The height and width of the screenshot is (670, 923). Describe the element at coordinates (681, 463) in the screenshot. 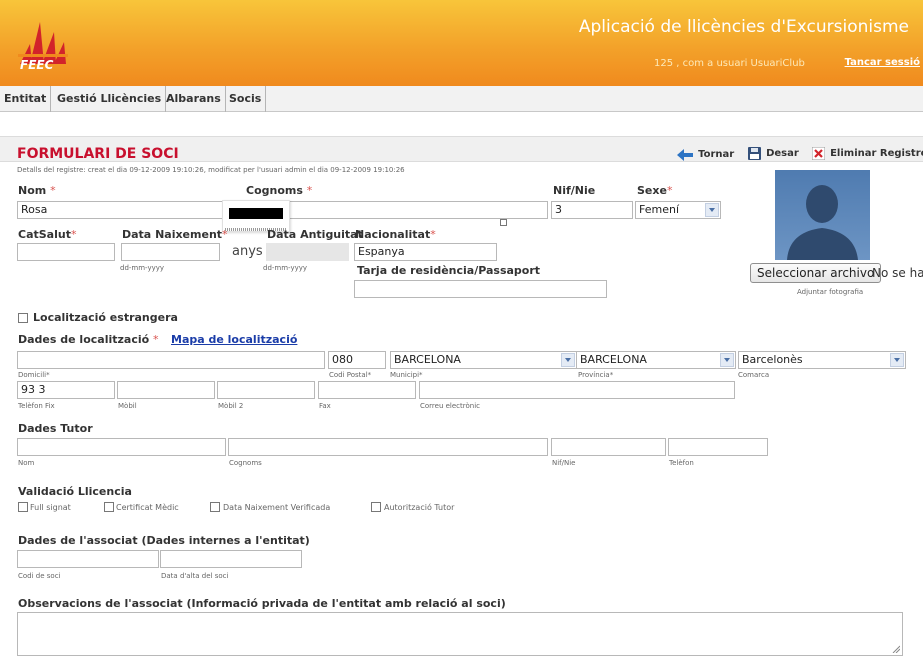

I see `tutor-telefon-label: Telèfon` at that location.